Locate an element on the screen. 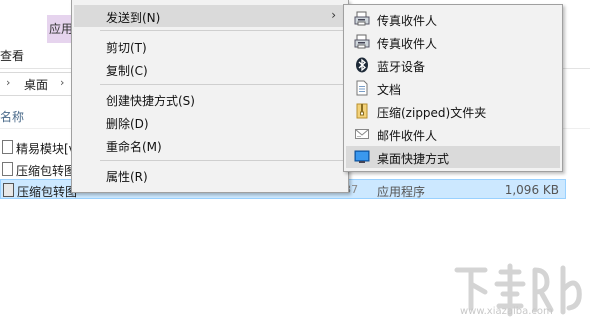  menu-item-rename: 重命名(M) is located at coordinates (210, 145).